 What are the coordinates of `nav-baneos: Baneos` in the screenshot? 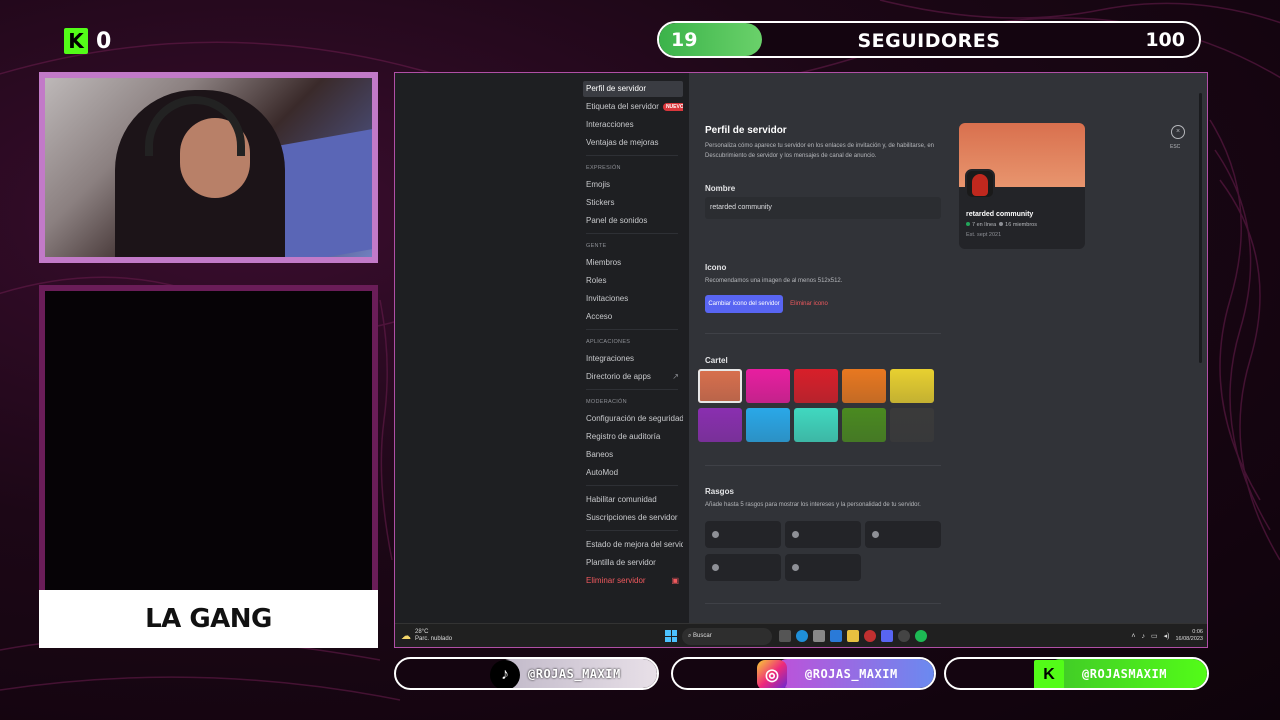 It's located at (633, 455).